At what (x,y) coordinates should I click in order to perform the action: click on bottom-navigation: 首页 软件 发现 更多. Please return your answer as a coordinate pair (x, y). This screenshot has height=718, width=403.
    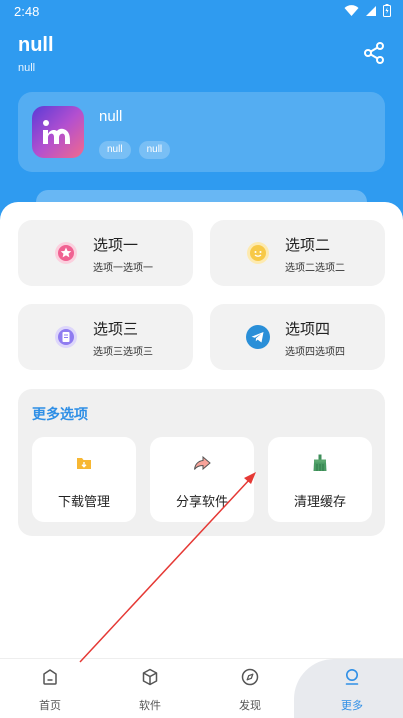
    Looking at the image, I should click on (201, 688).